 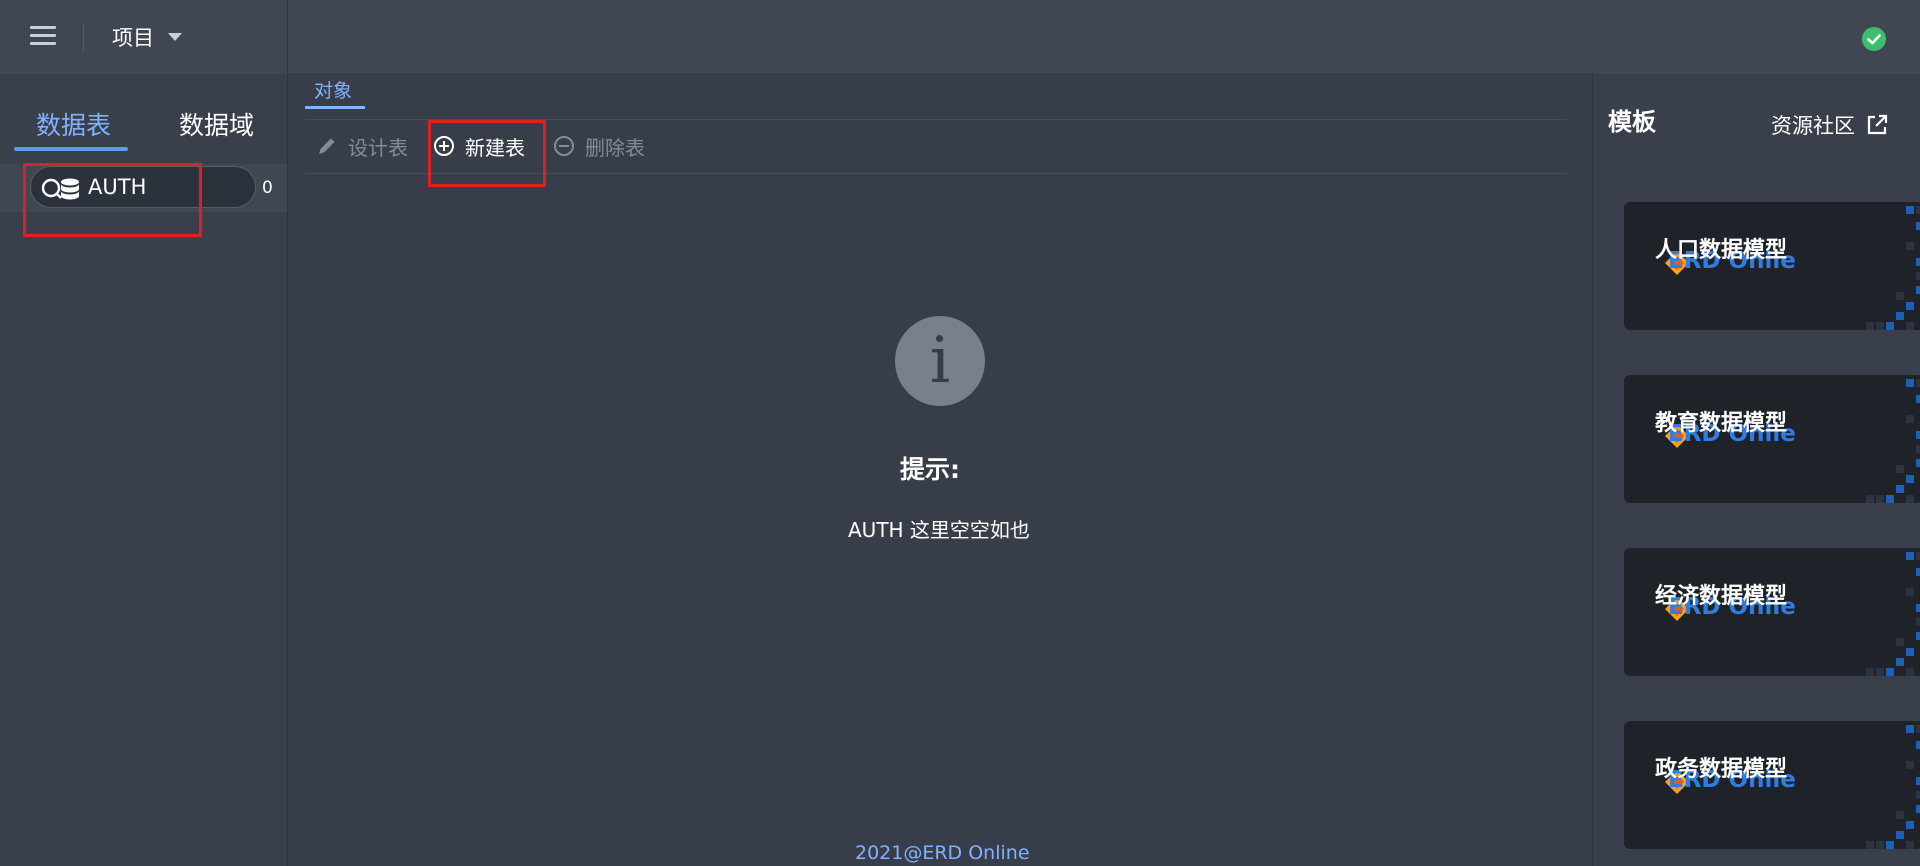 I want to click on database-search-icon, so click(x=60, y=189).